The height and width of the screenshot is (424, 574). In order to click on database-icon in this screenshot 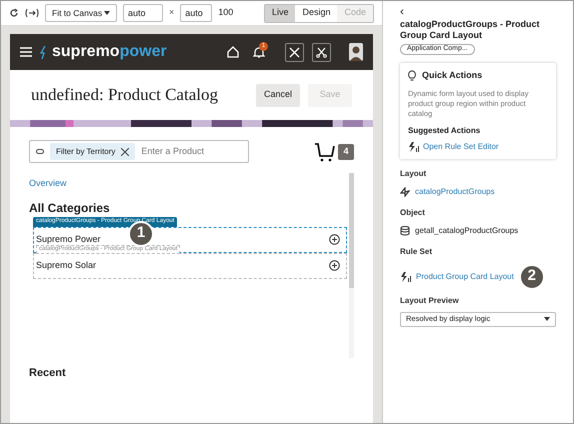, I will do `click(405, 231)`.